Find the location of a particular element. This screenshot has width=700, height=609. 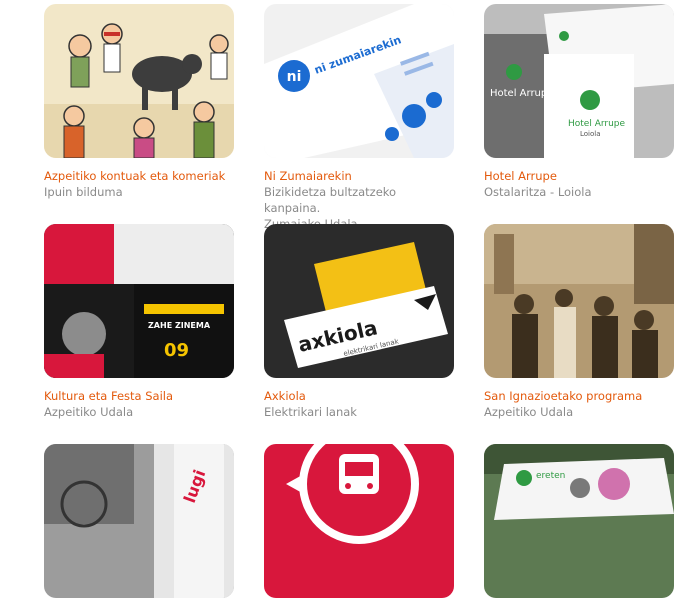

portfolio-card is located at coordinates (359, 526).